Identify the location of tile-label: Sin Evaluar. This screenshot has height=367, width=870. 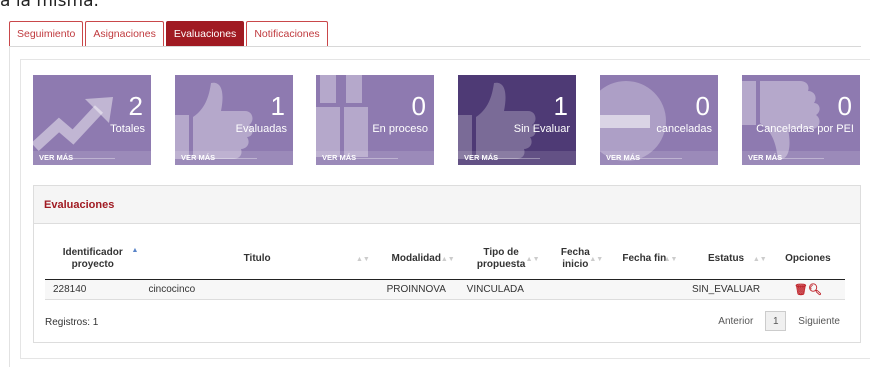
(541, 129).